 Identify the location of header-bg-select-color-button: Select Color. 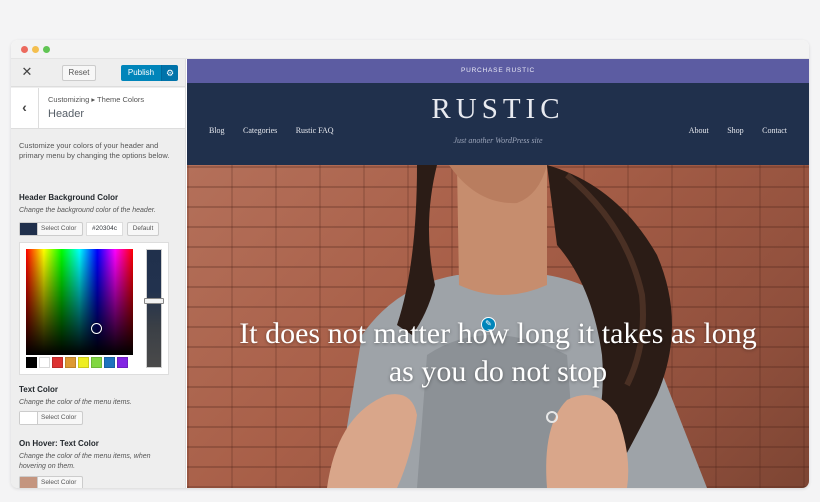
(51, 229).